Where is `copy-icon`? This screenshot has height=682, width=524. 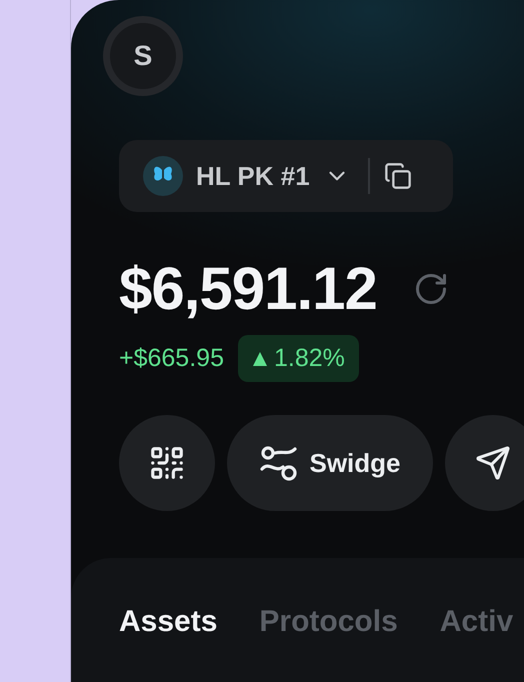
copy-icon is located at coordinates (398, 176).